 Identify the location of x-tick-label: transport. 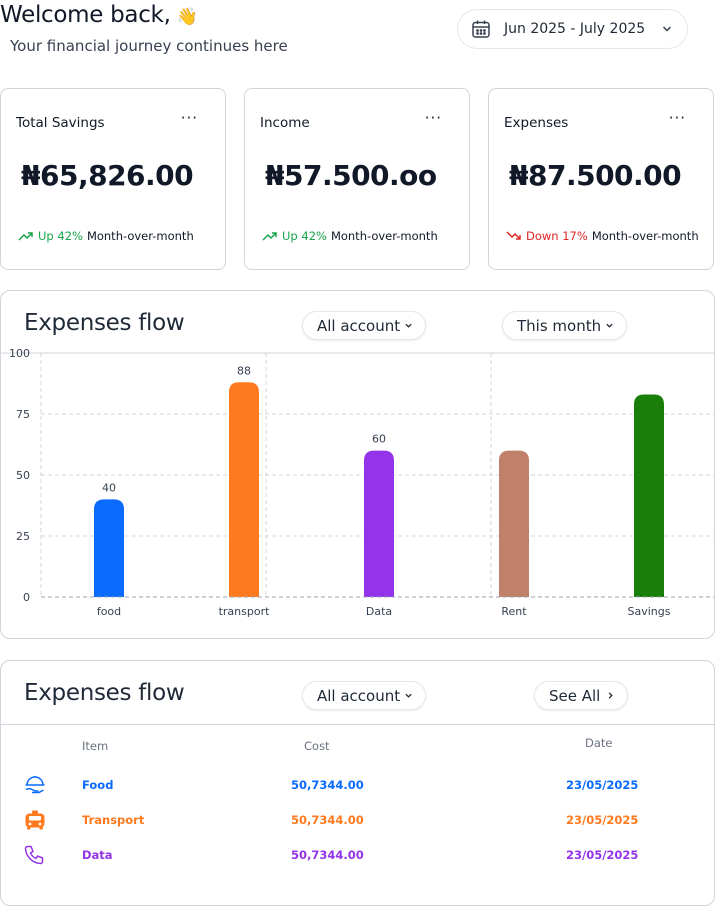
(245, 611).